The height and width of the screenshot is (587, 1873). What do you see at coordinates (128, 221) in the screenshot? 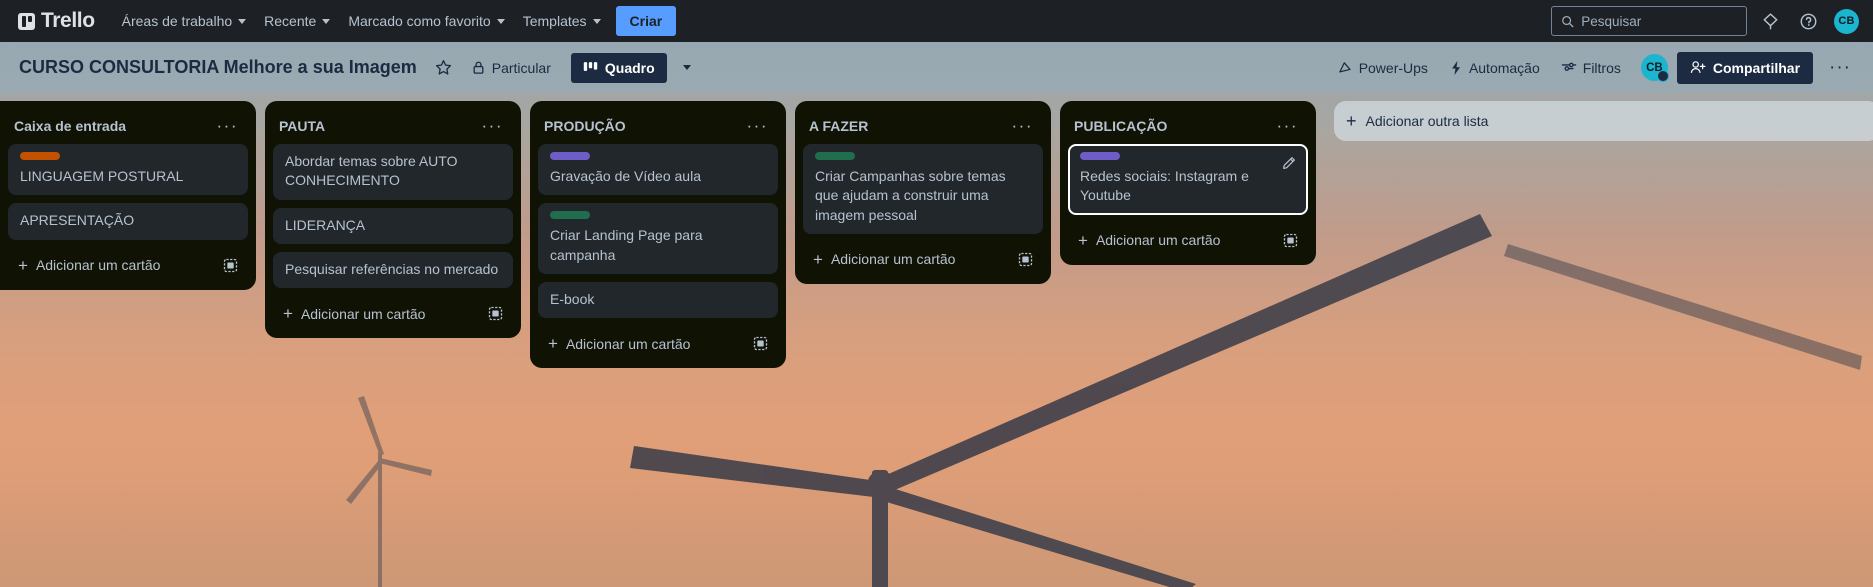
I see `card: APRESENTAÇÃO` at bounding box center [128, 221].